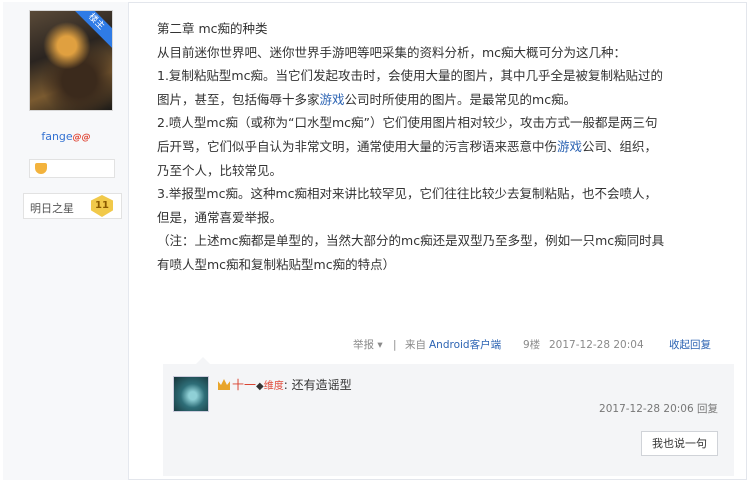 The image size is (750, 484). What do you see at coordinates (679, 443) in the screenshot?
I see `say-something-button: 我也说一句` at bounding box center [679, 443].